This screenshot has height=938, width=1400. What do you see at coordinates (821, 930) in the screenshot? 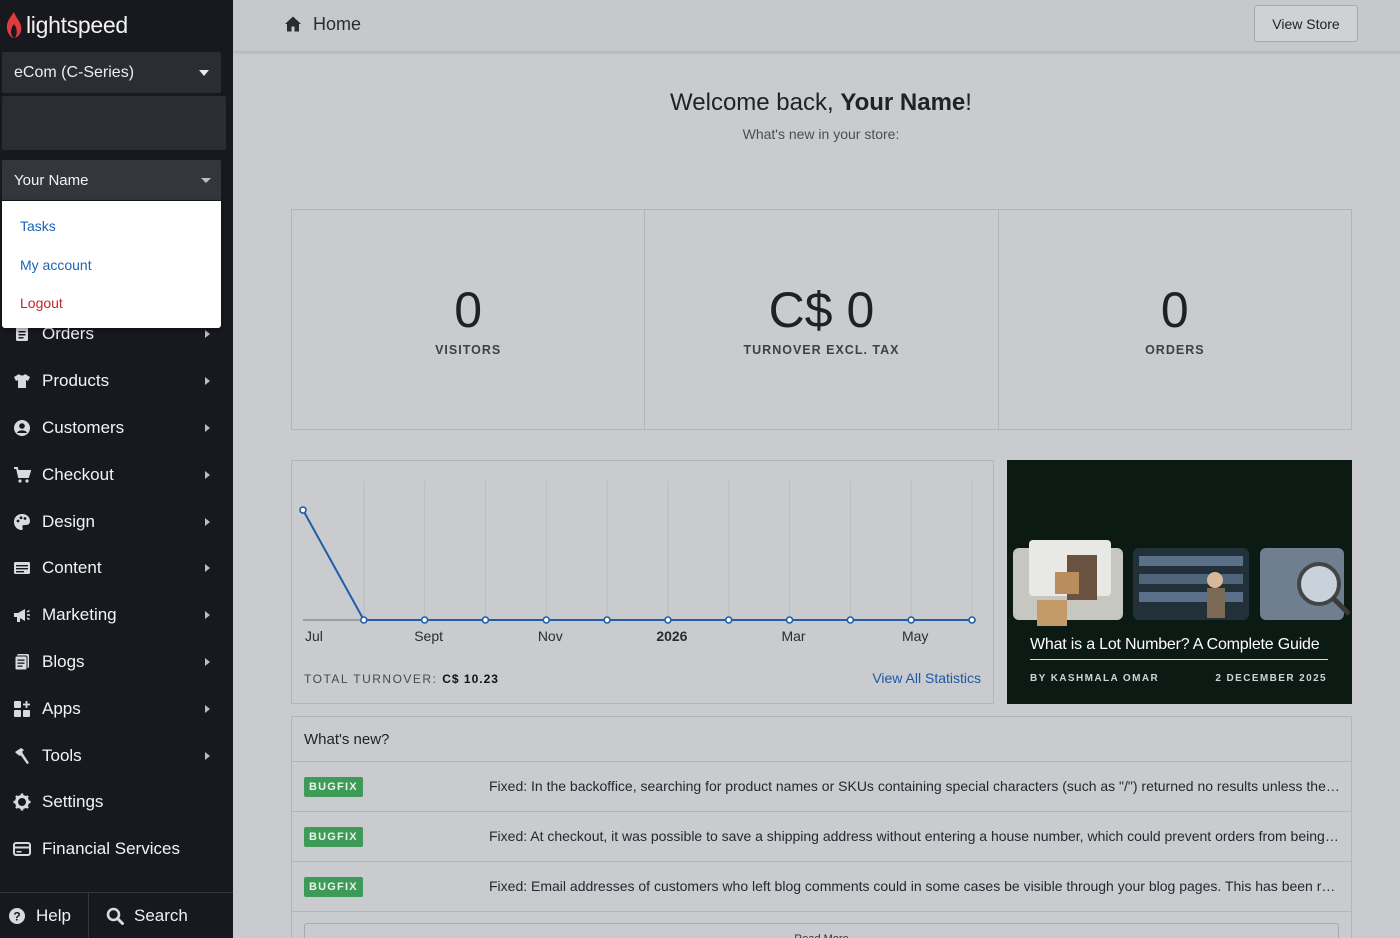
I see `read-more-button: Read More` at bounding box center [821, 930].